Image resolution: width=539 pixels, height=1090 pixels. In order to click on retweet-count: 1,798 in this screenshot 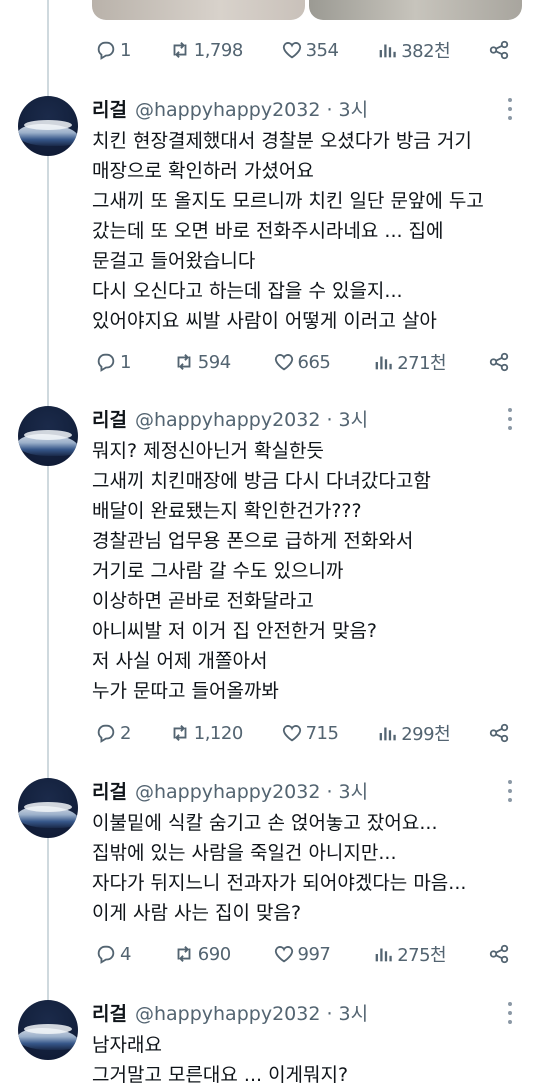, I will do `click(218, 50)`.